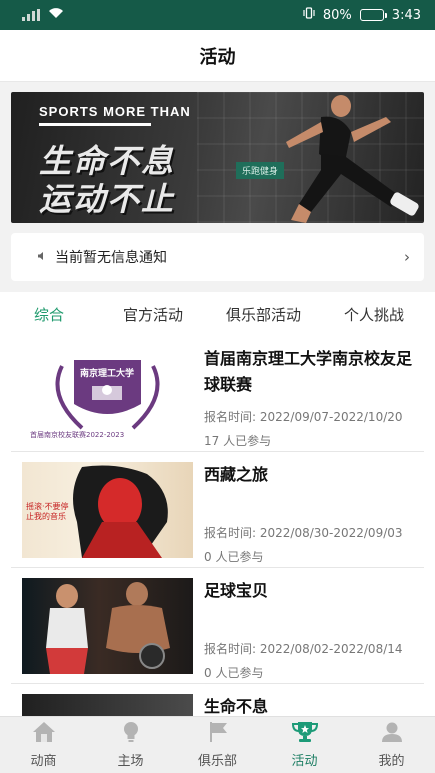  Describe the element at coordinates (218, 734) in the screenshot. I see `flag-icon` at that location.